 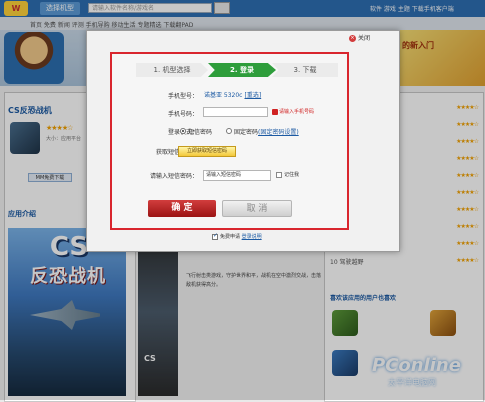 What do you see at coordinates (223, 95) in the screenshot?
I see `model-name: 诺基亚 5320c` at bounding box center [223, 95].